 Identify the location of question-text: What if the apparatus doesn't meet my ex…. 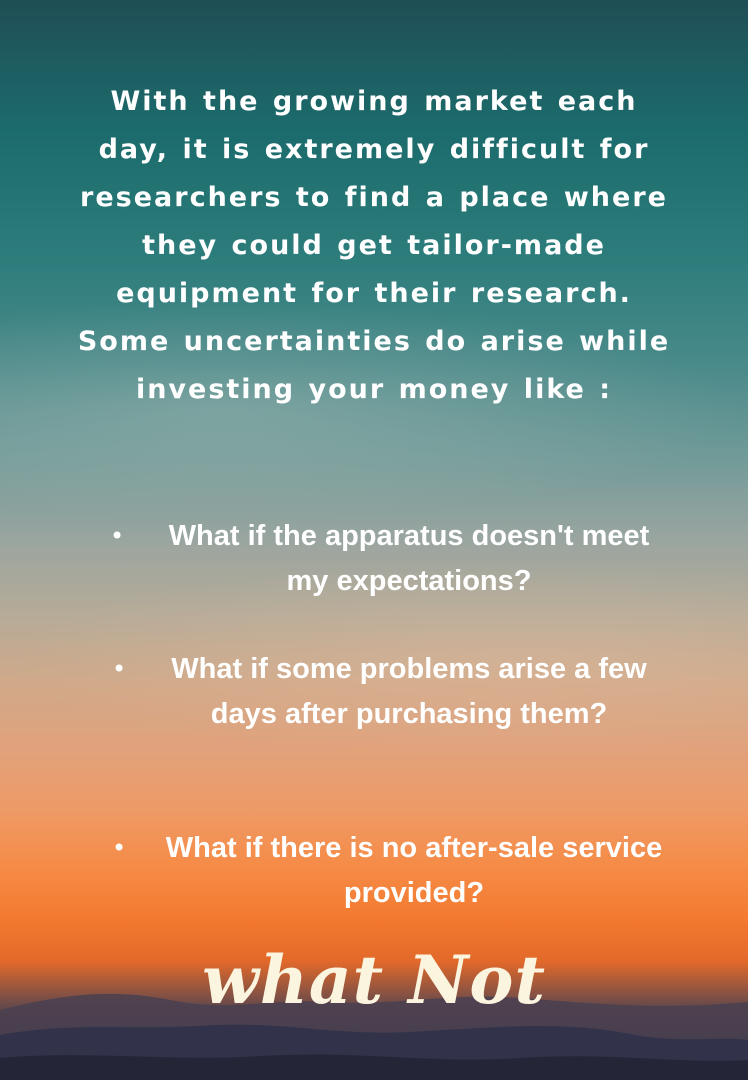
(409, 558).